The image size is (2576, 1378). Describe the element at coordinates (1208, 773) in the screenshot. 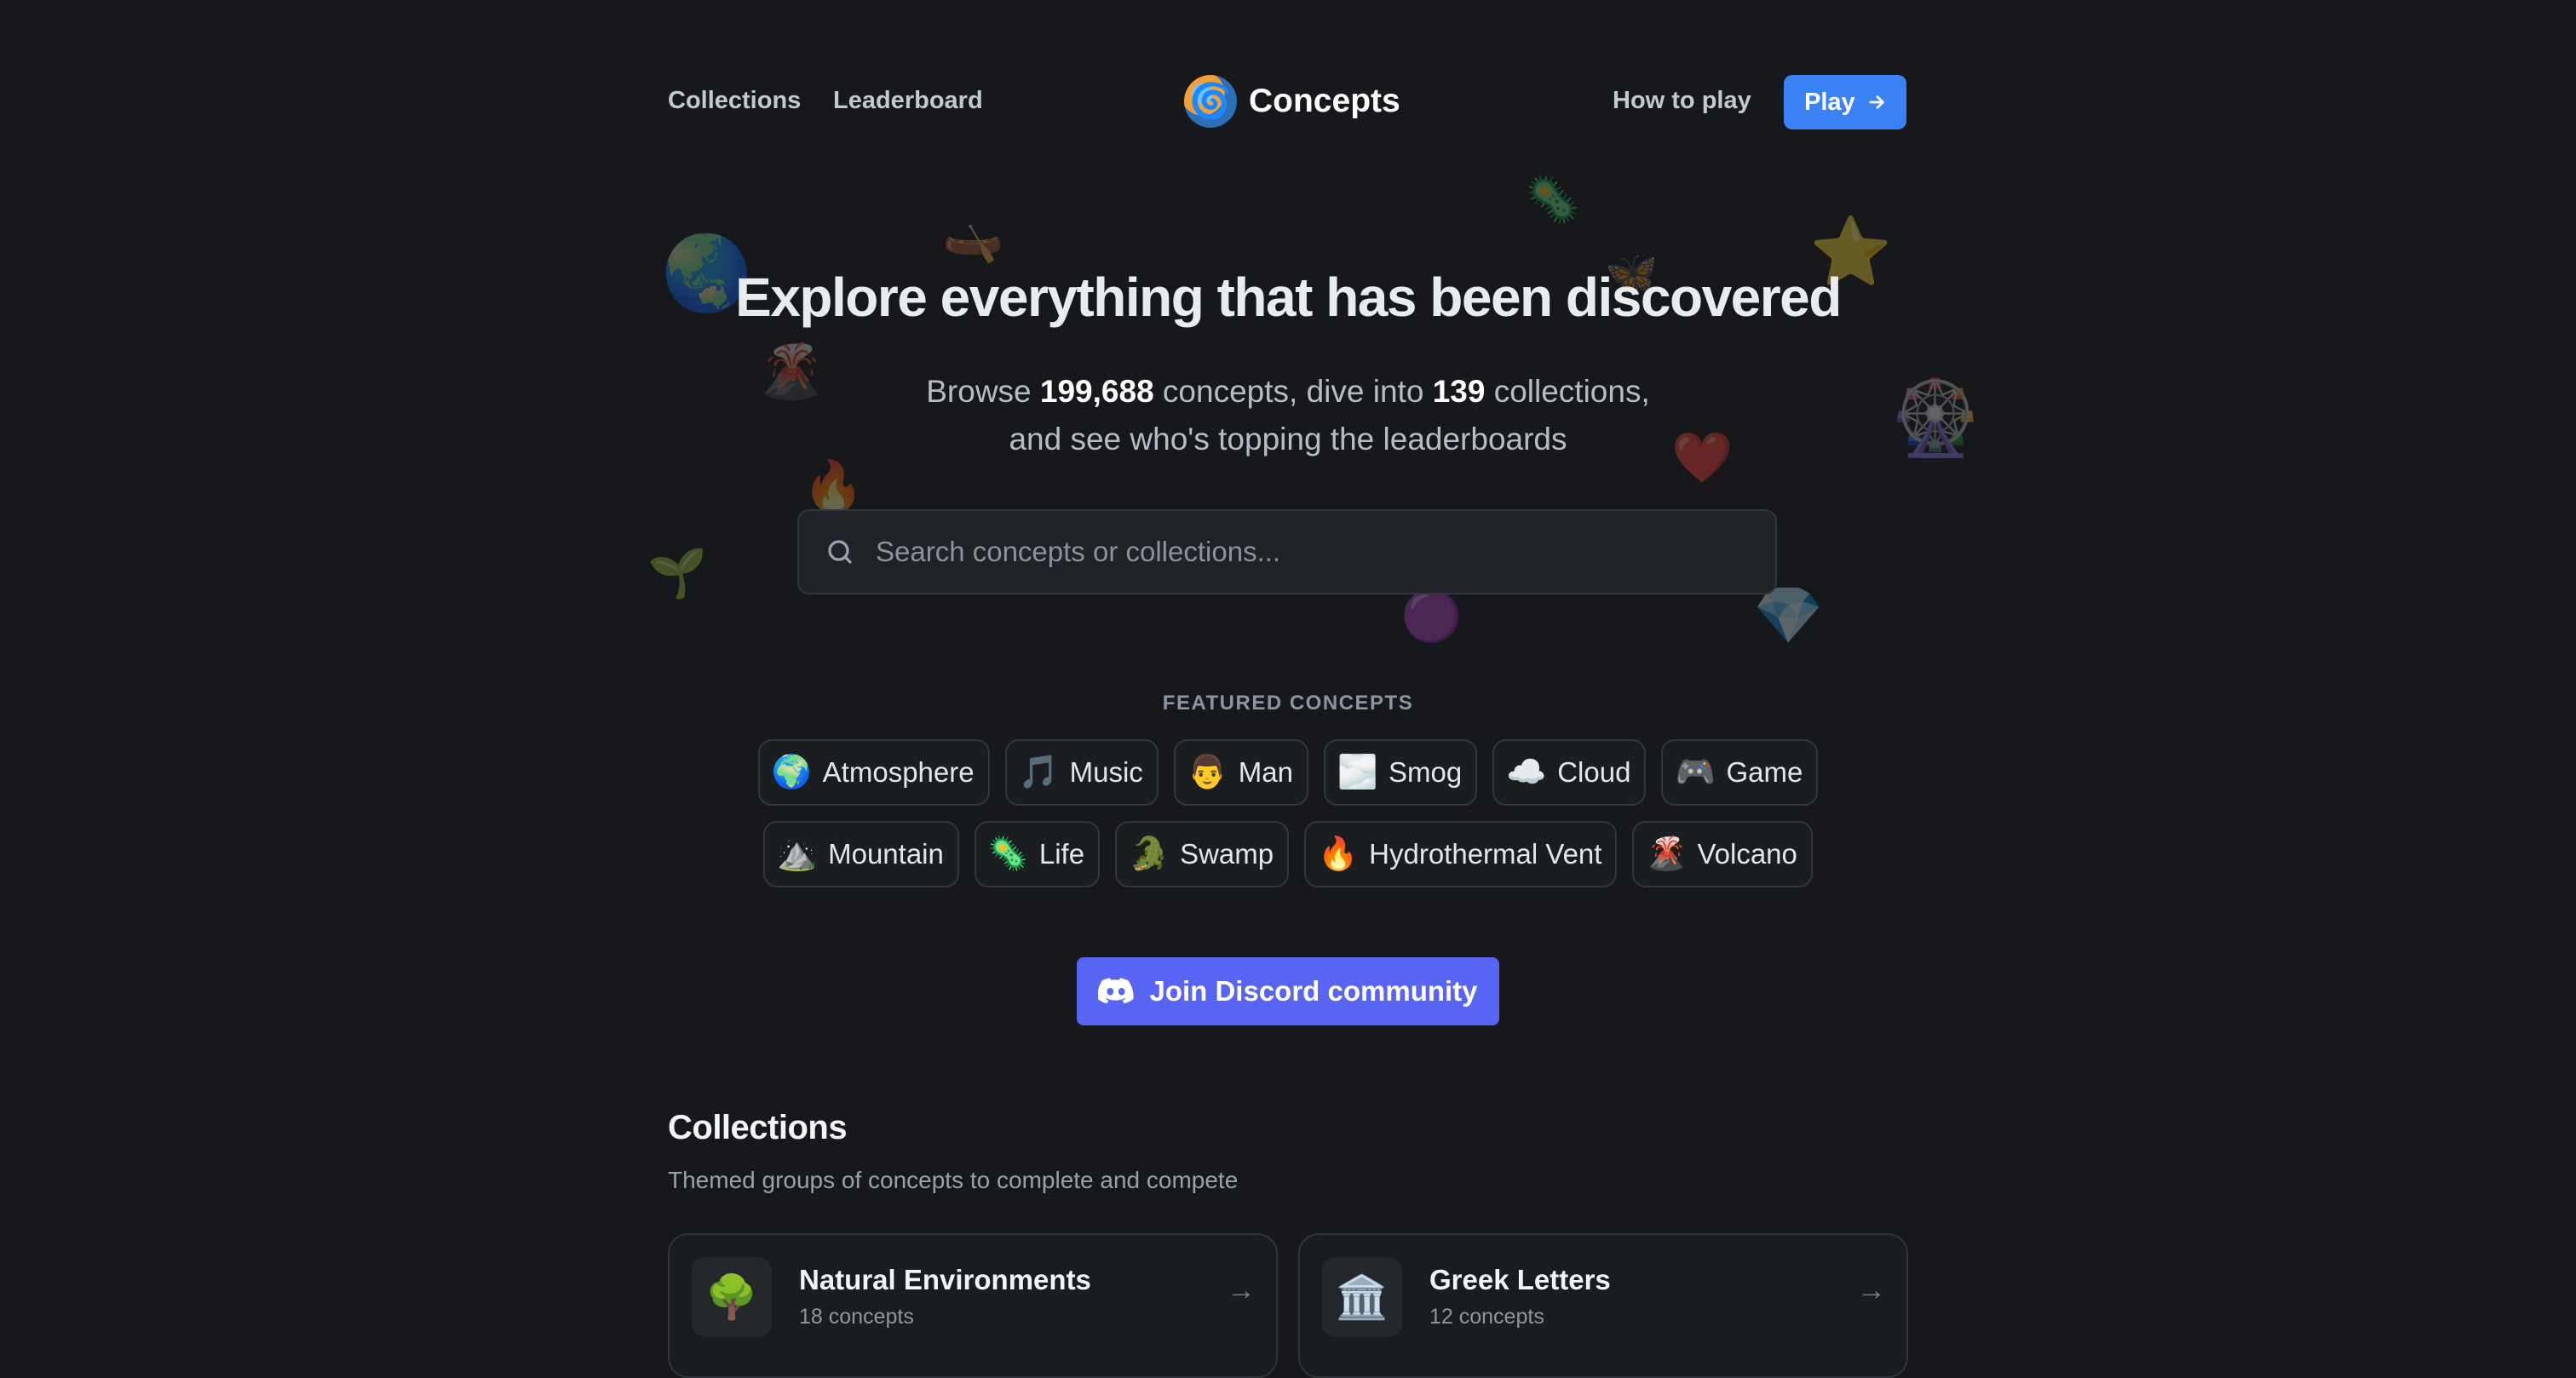

I see `man-icon: 👨` at that location.